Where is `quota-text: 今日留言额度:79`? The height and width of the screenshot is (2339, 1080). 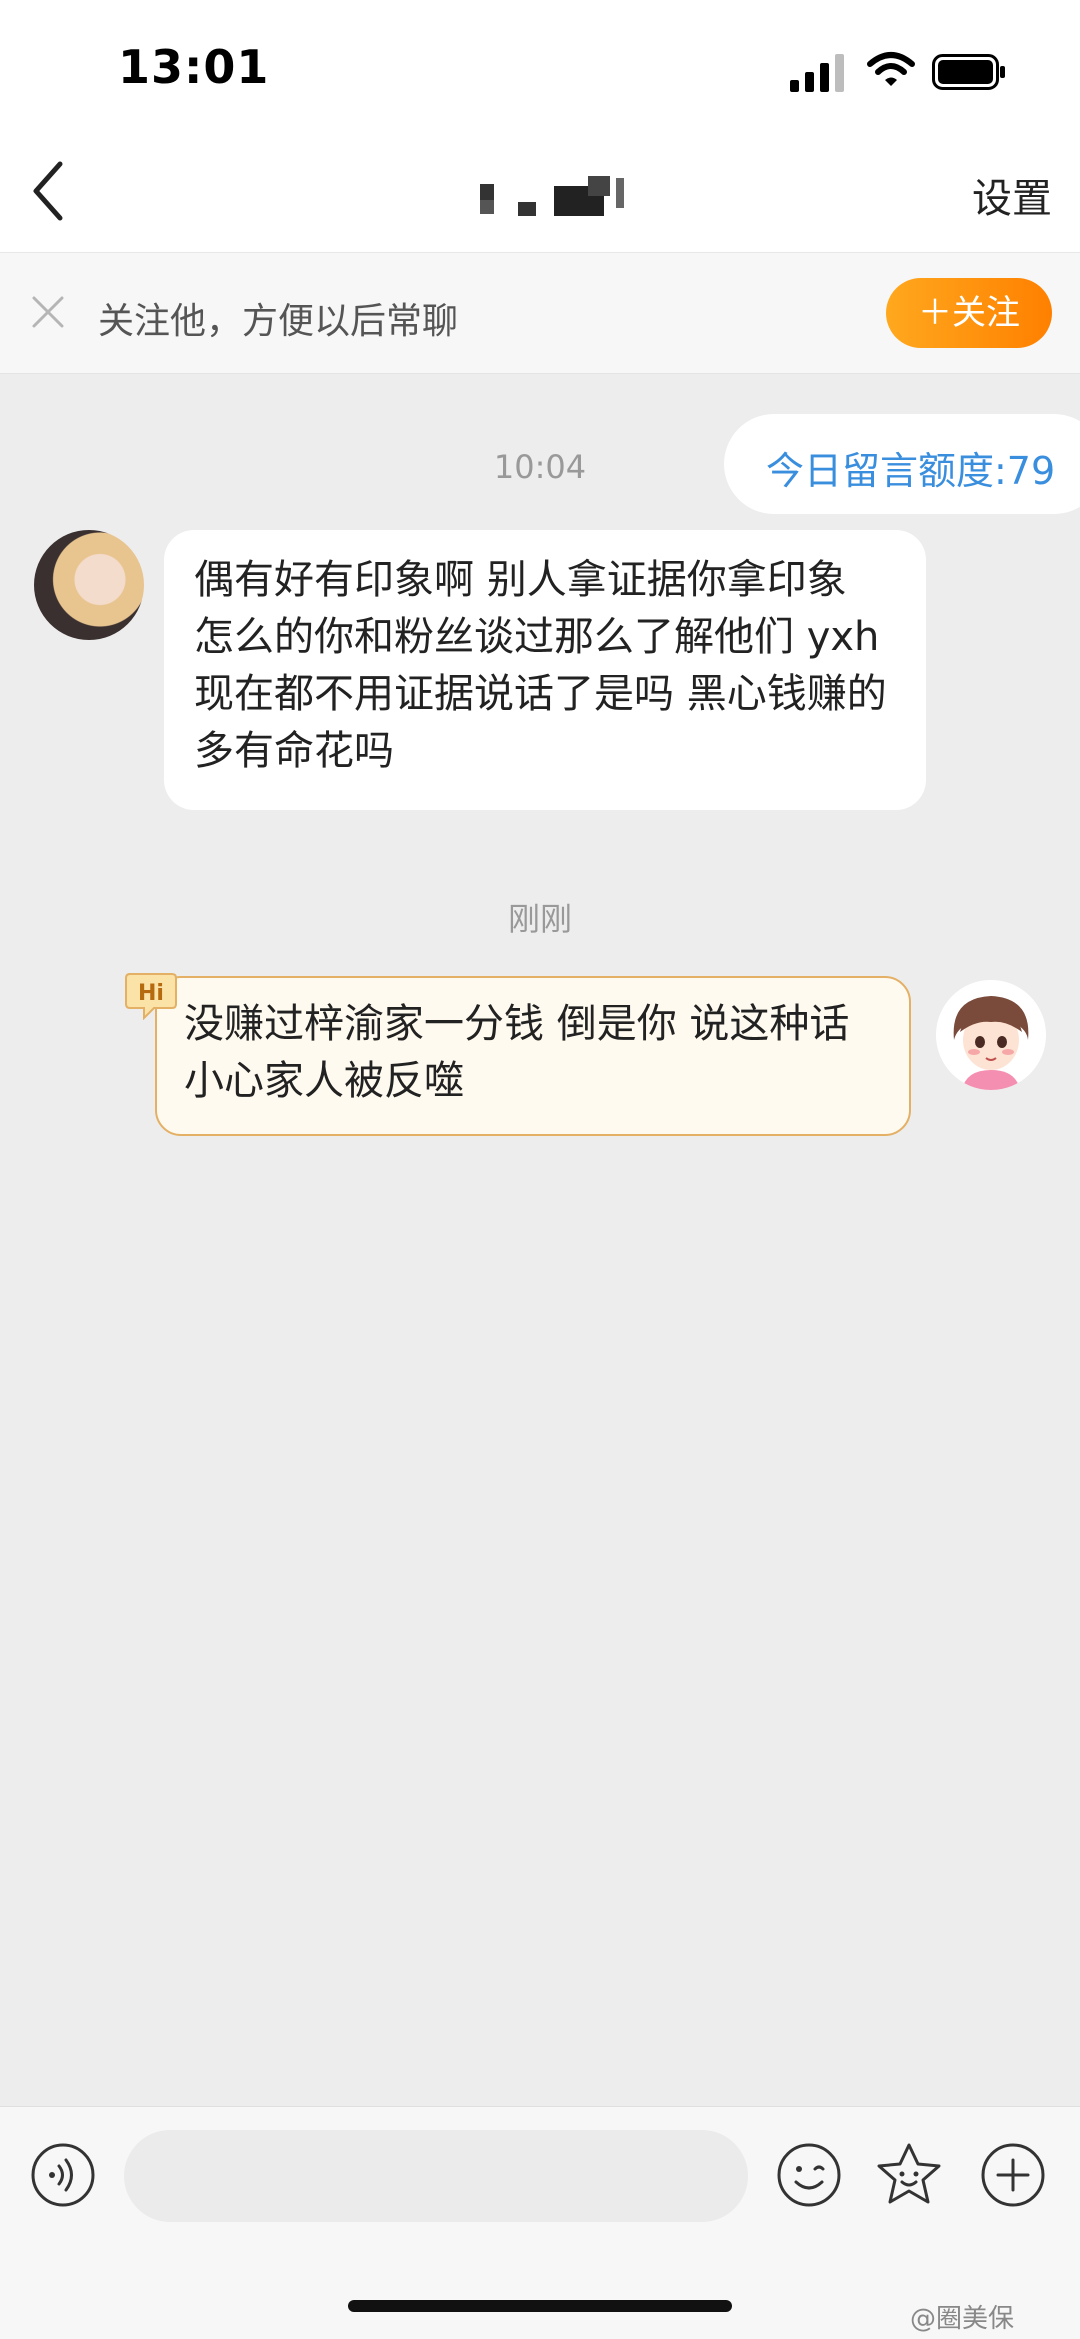 quota-text: 今日留言额度:79 is located at coordinates (911, 471).